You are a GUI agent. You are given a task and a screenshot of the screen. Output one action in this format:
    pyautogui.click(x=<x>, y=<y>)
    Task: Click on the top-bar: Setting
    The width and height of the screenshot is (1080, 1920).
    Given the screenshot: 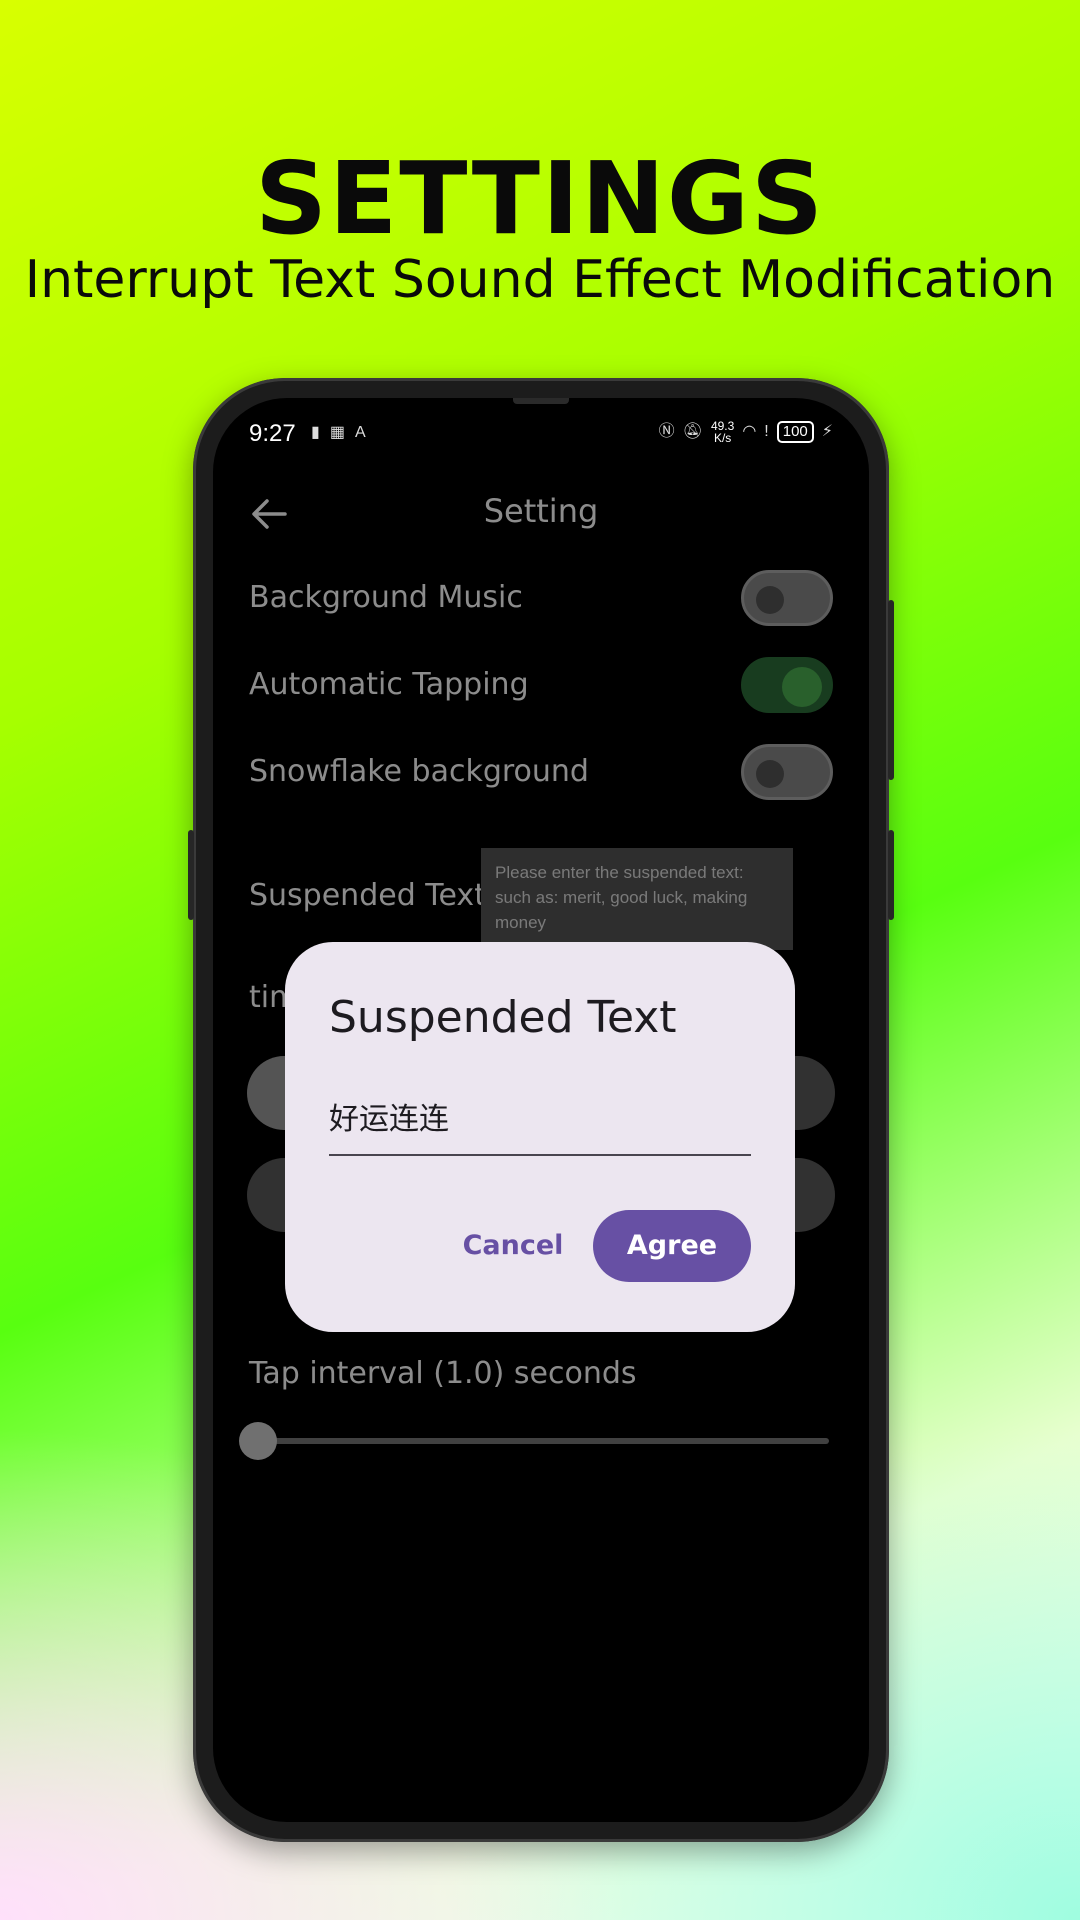 What is the action you would take?
    pyautogui.click(x=541, y=513)
    